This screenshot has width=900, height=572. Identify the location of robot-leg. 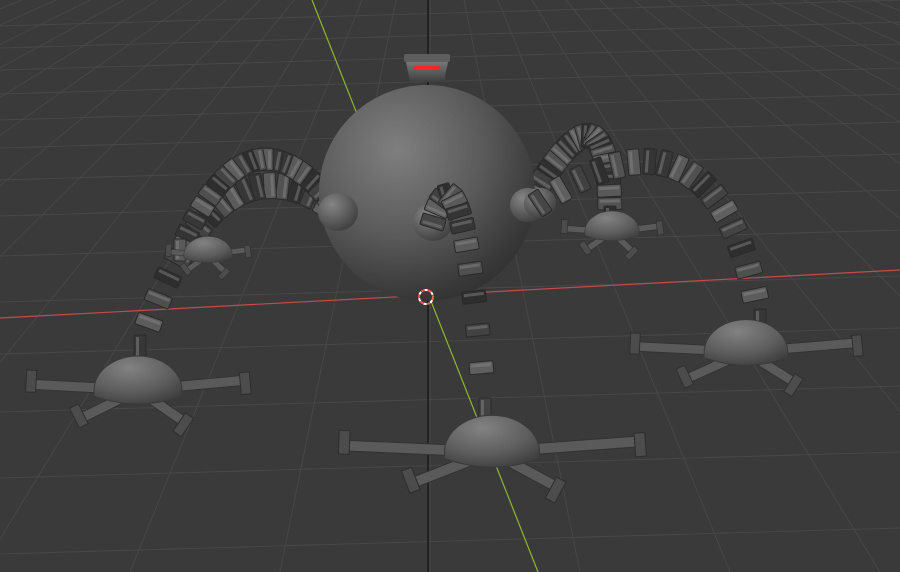
(648, 241).